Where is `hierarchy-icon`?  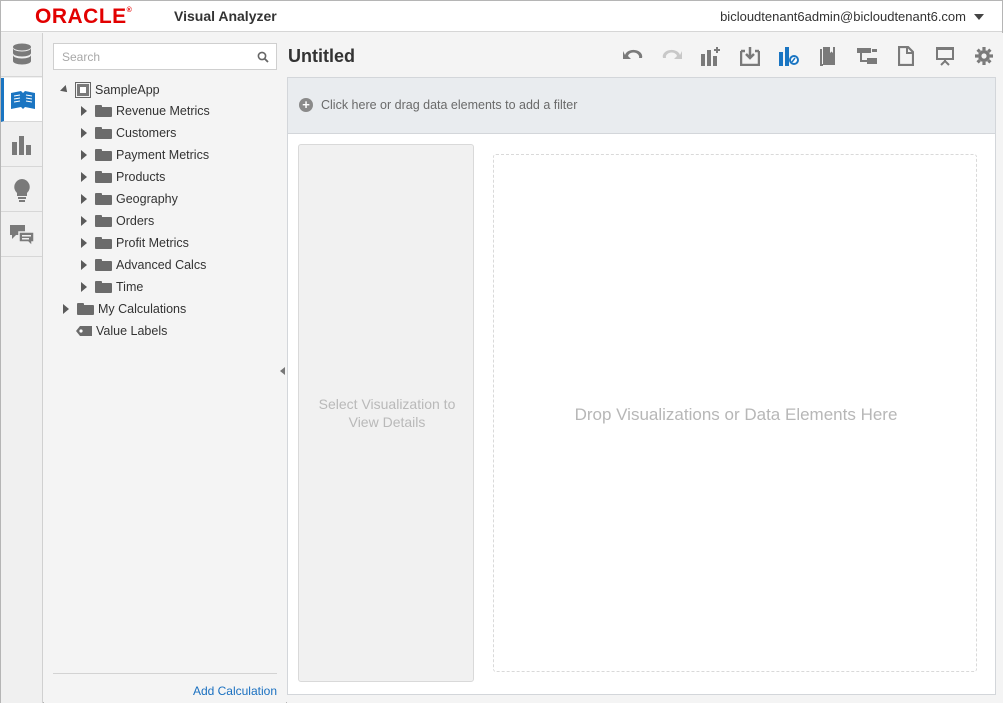
hierarchy-icon is located at coordinates (866, 56).